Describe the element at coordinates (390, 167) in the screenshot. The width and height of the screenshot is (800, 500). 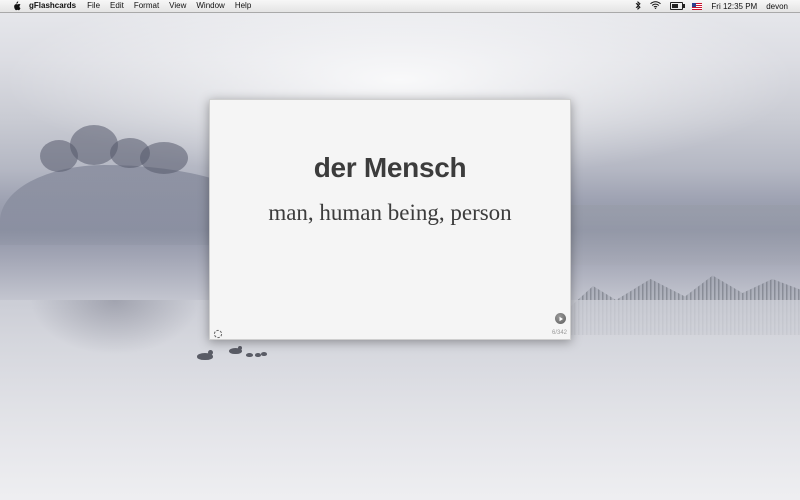
I see `card-term: der Mensch` at that location.